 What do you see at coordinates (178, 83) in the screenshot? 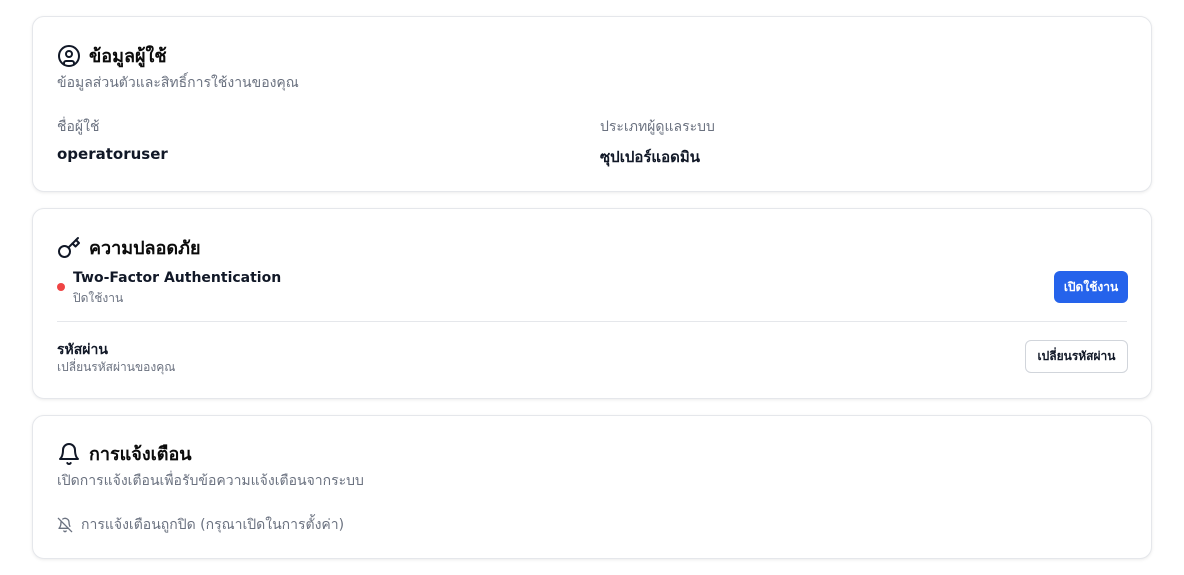
I see `user-info-description: ข้อมูลส่วนตัวและสิทธิ์การใช้งานของคุณ` at bounding box center [178, 83].